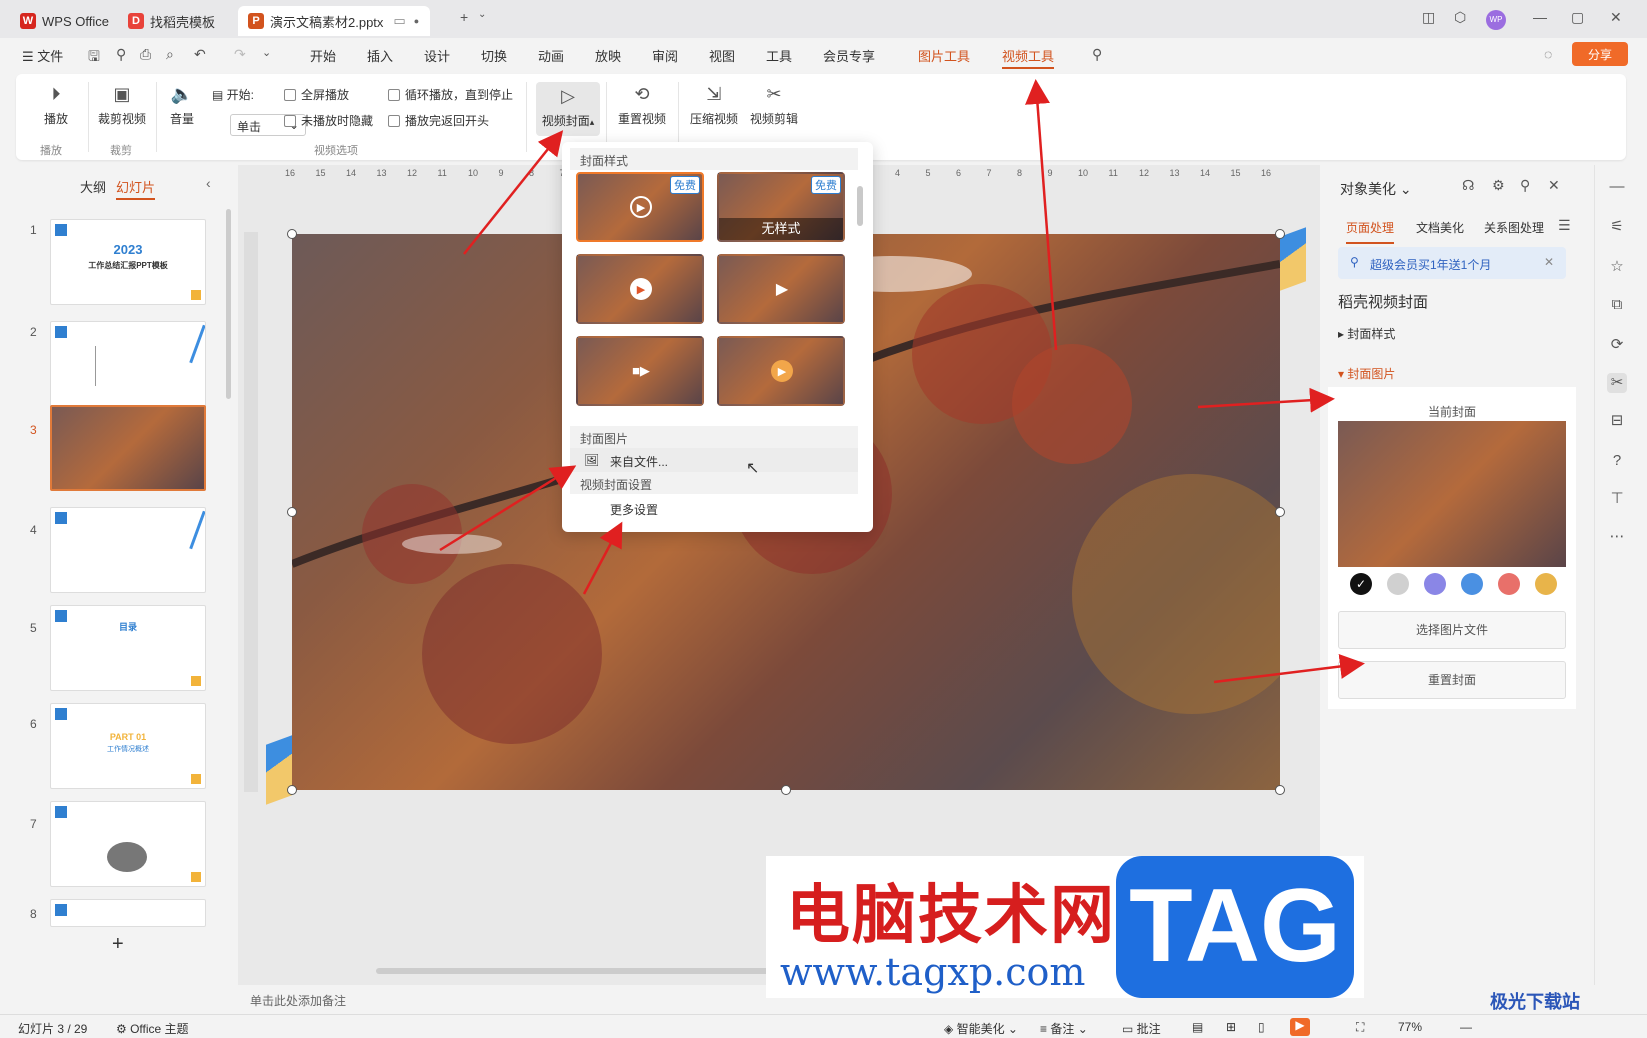 The height and width of the screenshot is (1038, 1647). What do you see at coordinates (1514, 227) in the screenshot?
I see `tab-diagram-processing: 关系图处理` at bounding box center [1514, 227].